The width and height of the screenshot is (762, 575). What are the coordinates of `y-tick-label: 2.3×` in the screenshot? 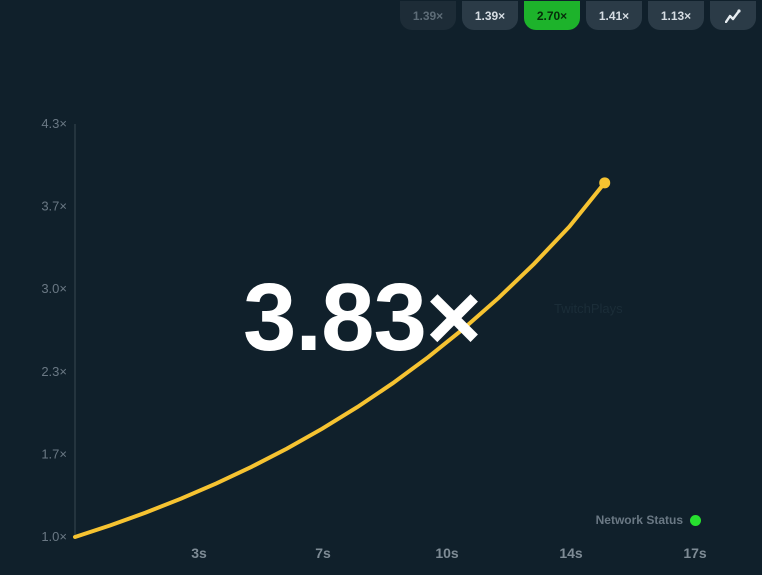 It's located at (54, 371).